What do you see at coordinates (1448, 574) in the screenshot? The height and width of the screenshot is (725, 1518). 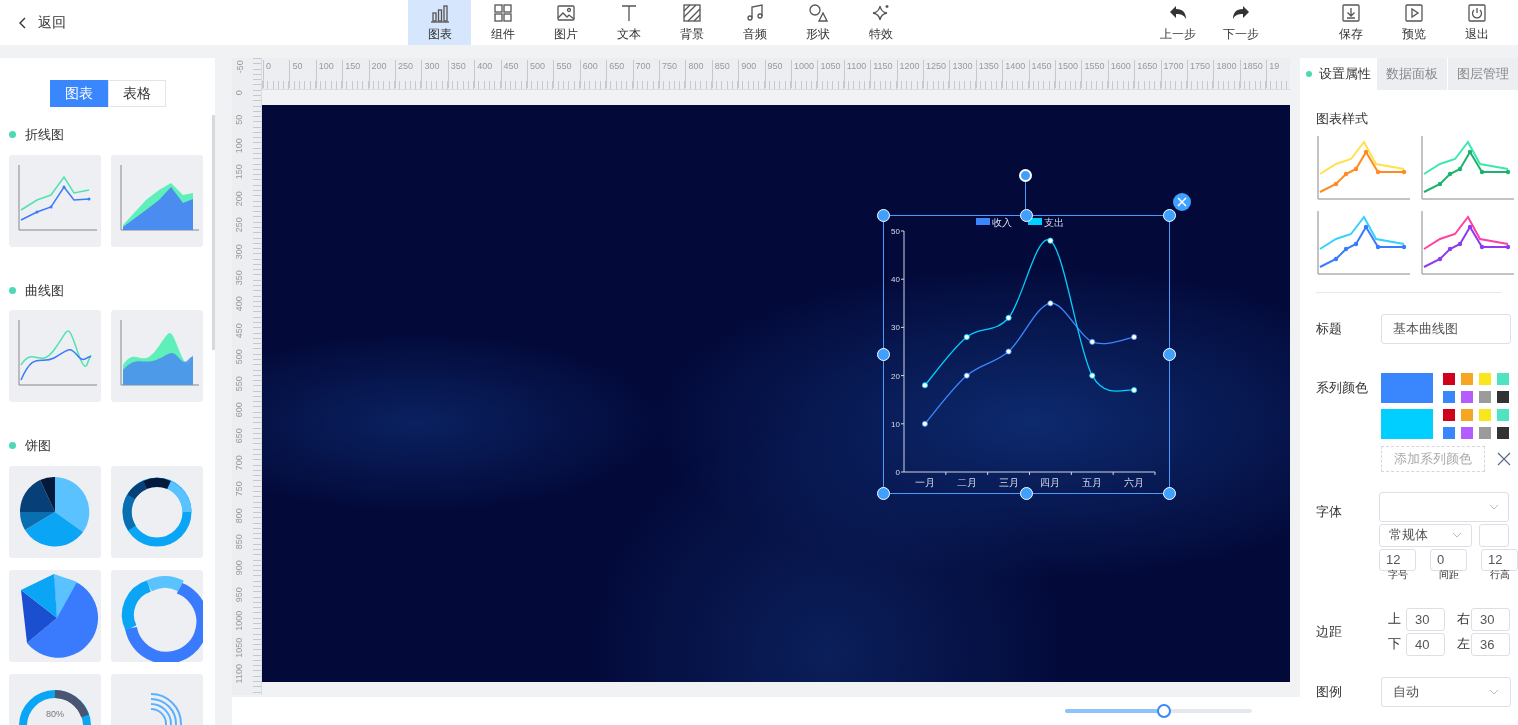 I see `field-caption: 间距` at bounding box center [1448, 574].